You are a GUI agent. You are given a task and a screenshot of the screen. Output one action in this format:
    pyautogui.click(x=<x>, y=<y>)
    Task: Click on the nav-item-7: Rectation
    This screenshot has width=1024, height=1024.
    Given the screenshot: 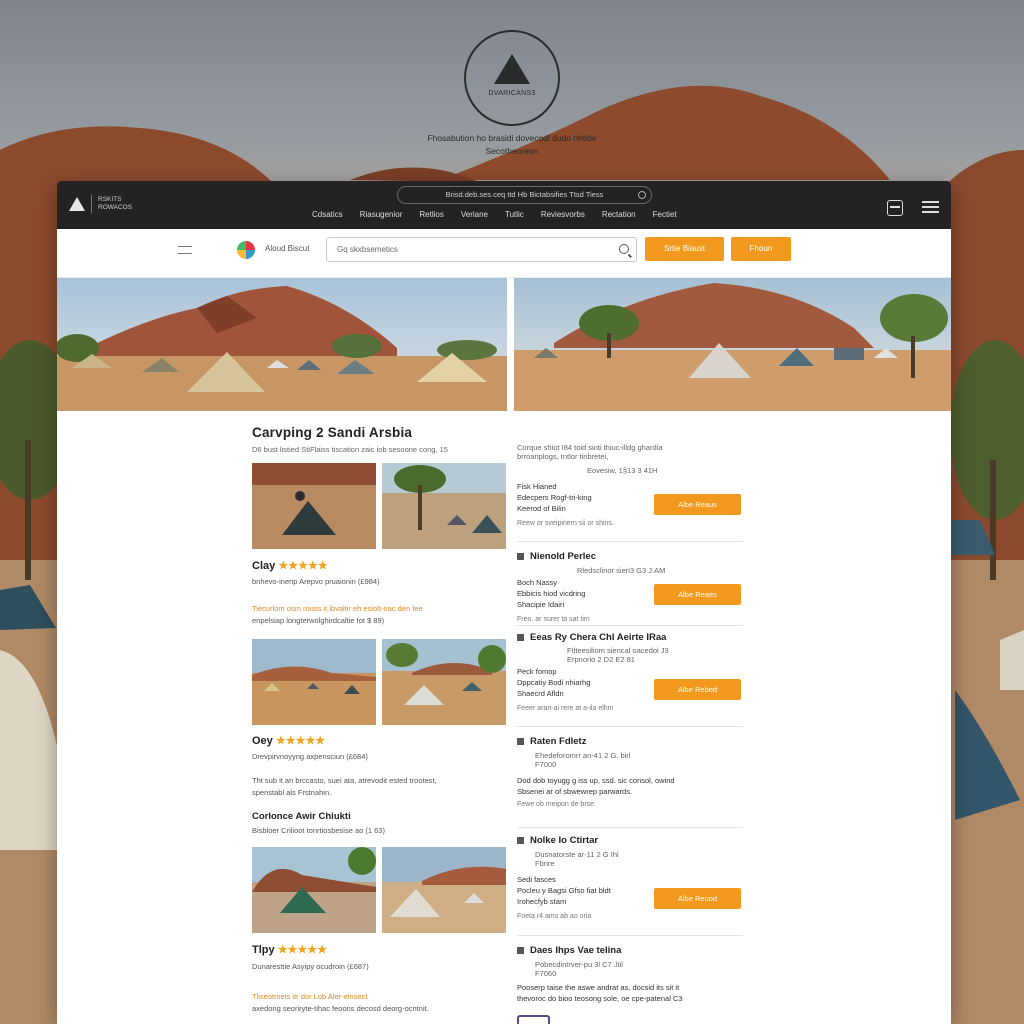 What is the action you would take?
    pyautogui.click(x=619, y=214)
    